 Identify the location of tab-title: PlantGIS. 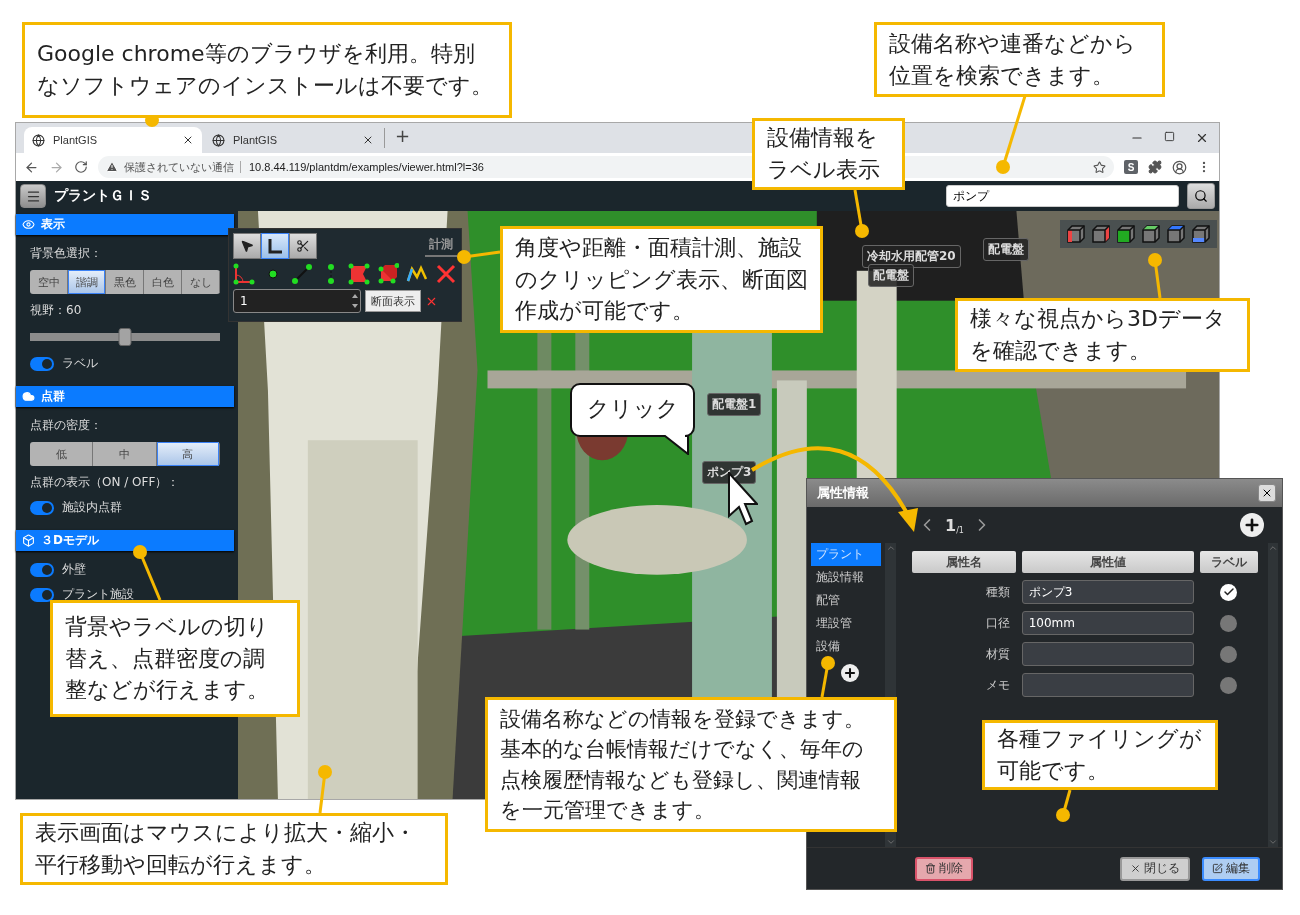
(256, 140).